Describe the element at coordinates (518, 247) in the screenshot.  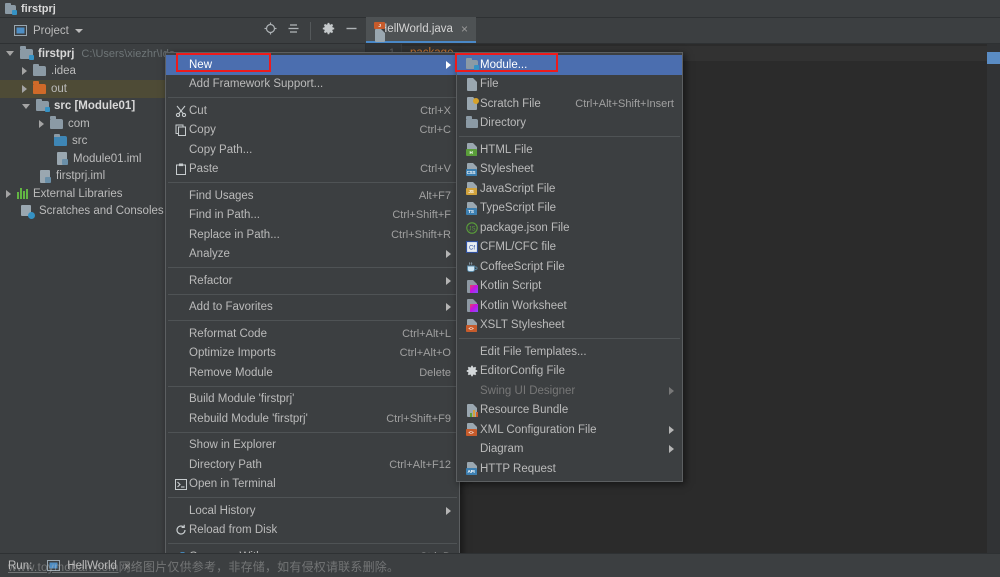
I see `submenu-item-label: CFML/CFC file` at that location.